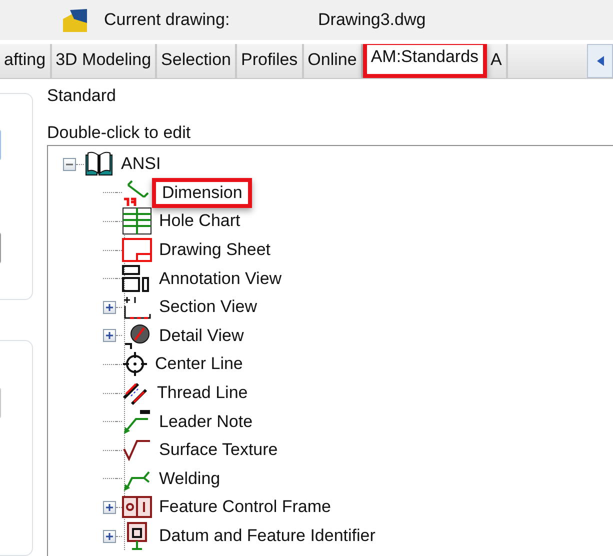 The image size is (613, 556). Describe the element at coordinates (424, 61) in the screenshot. I see `tab: AM:Standards` at that location.